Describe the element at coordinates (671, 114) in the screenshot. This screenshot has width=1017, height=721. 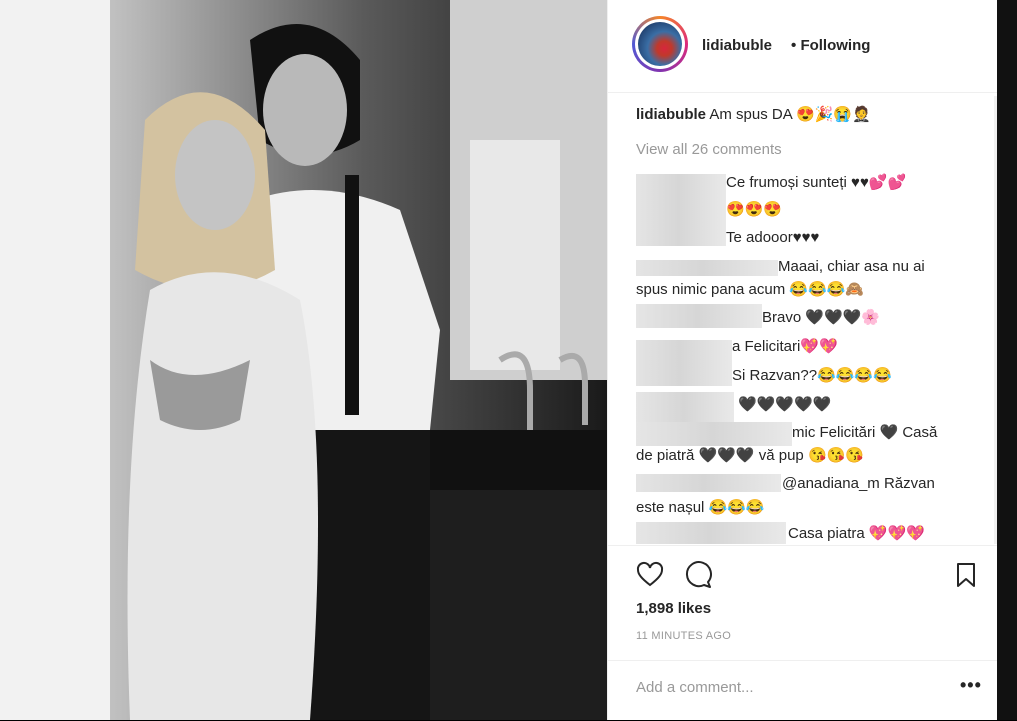
I see `caption-username: lidiabuble` at that location.